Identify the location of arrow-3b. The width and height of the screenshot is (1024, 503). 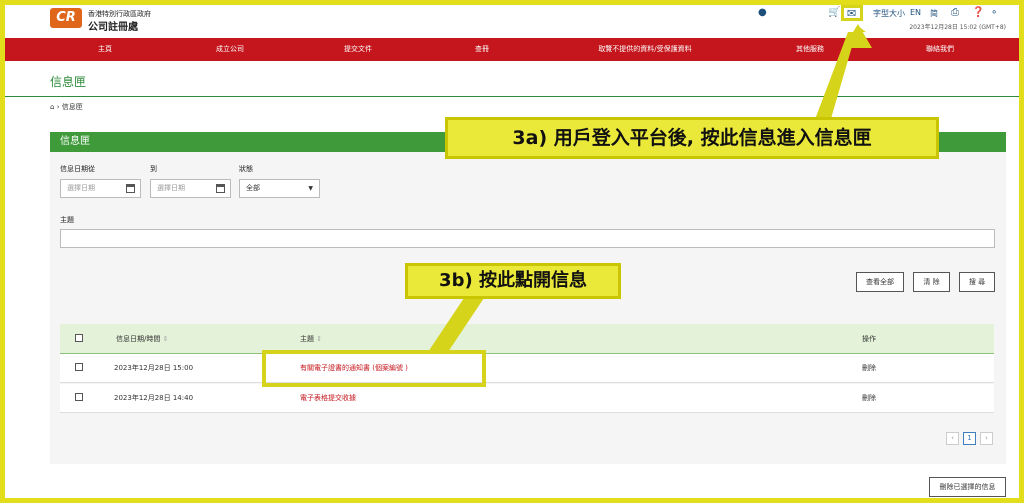
(456, 325).